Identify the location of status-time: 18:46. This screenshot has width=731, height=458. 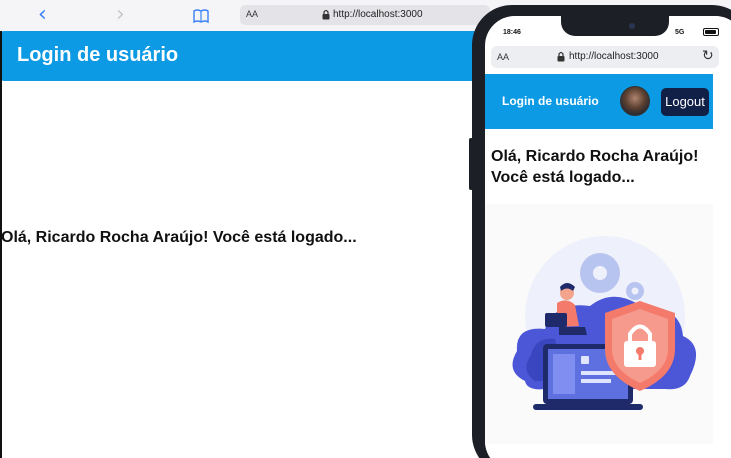
(512, 32).